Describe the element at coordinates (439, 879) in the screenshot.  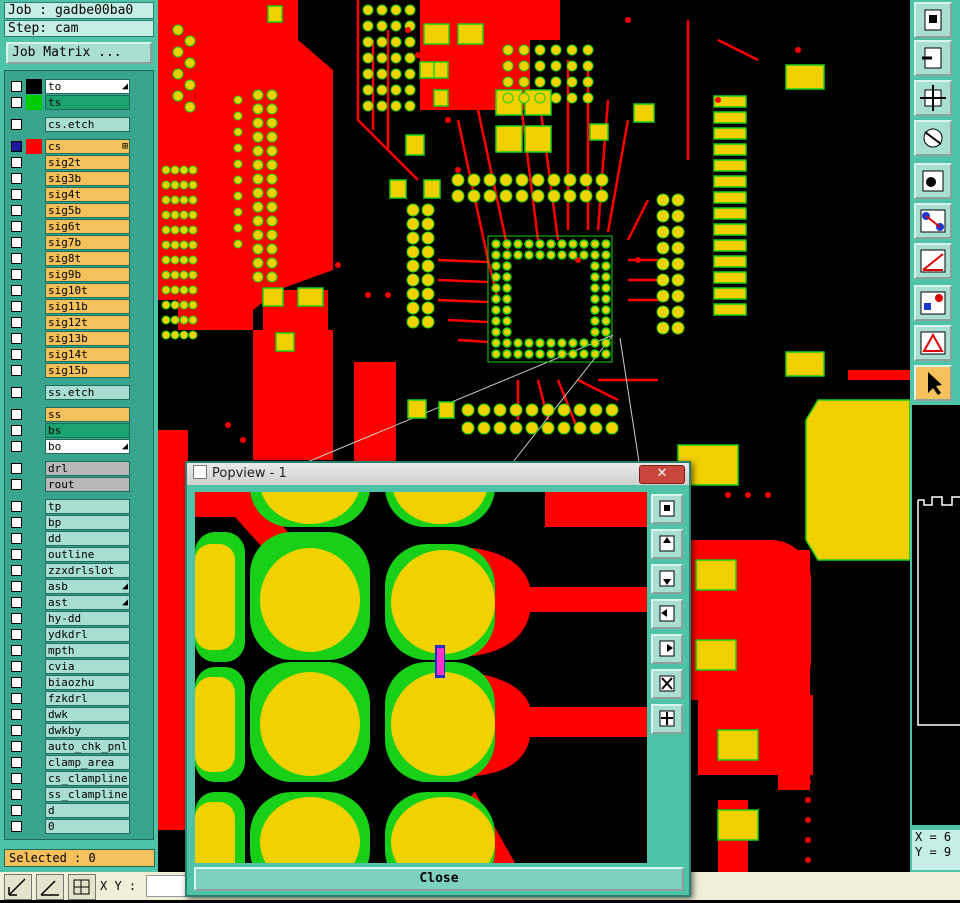
I see `popview-close-button: Close` at that location.